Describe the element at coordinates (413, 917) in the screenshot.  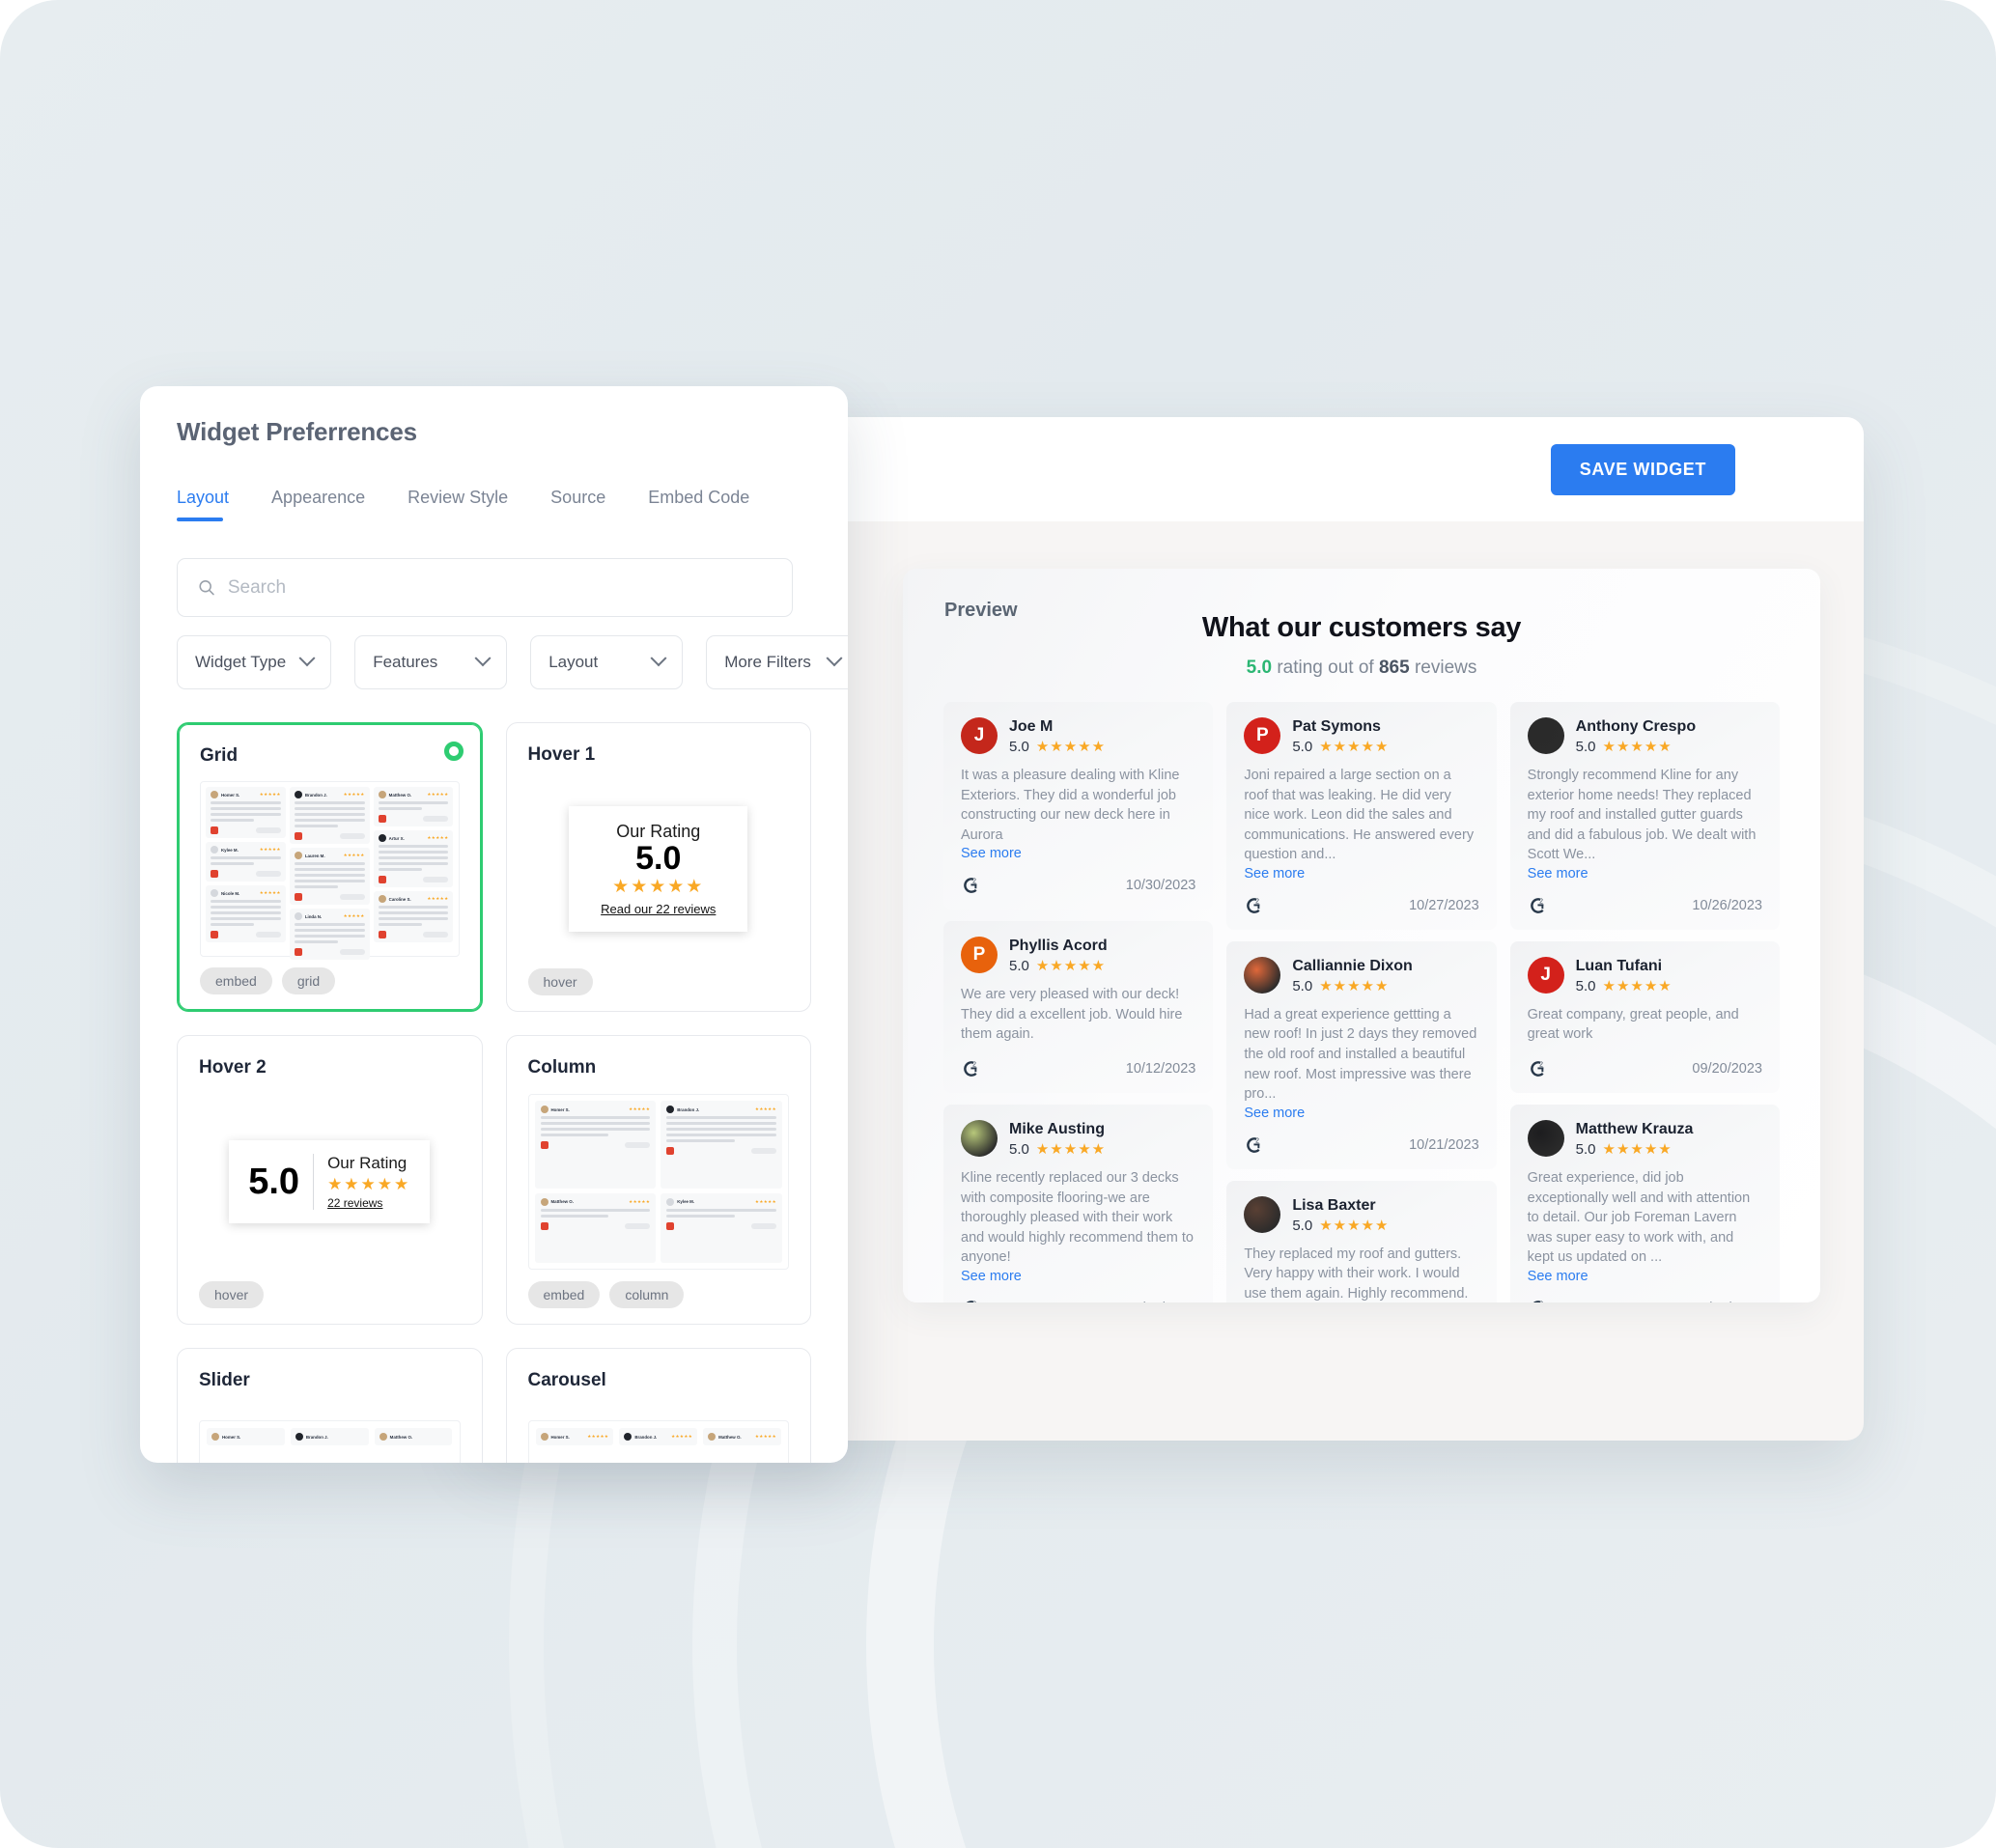
I see `mini-review-card: Caroline S. ★★★★★` at that location.